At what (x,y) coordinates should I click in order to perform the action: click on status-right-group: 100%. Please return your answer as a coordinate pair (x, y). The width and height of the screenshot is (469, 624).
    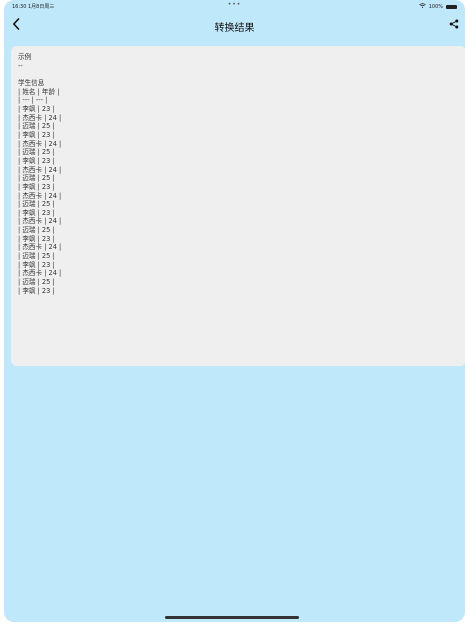
    Looking at the image, I should click on (437, 6).